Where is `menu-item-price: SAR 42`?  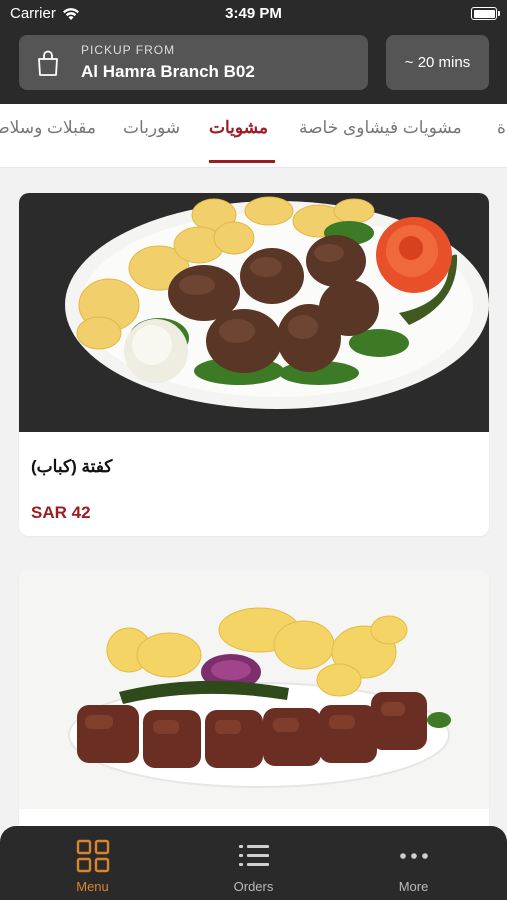
menu-item-price: SAR 42 is located at coordinates (61, 512).